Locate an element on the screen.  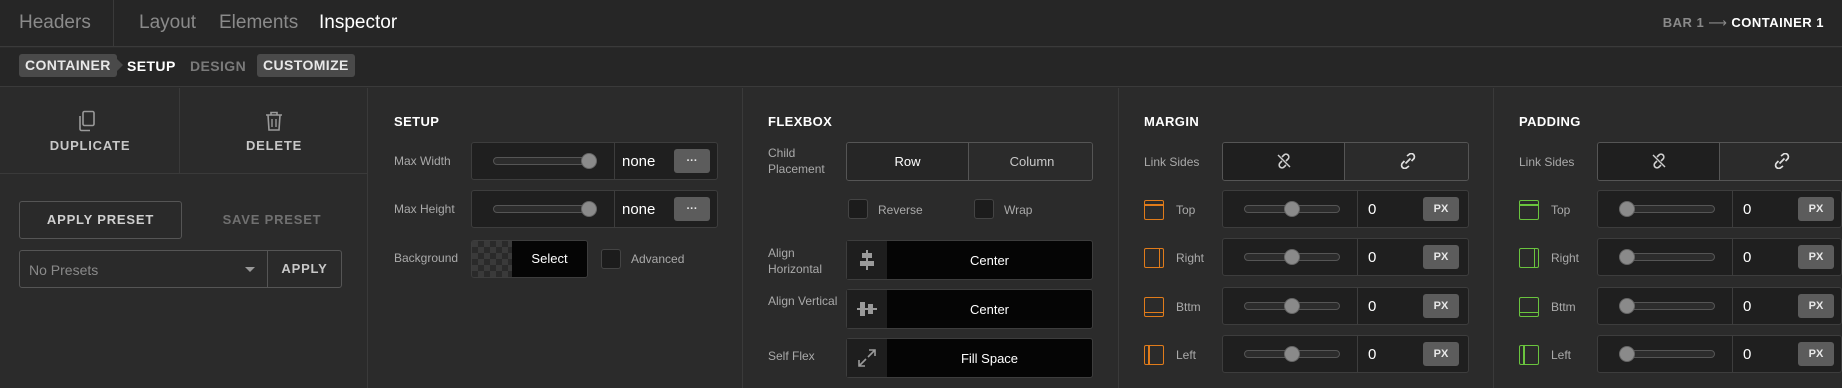
margin-right-label: Right is located at coordinates (1190, 258).